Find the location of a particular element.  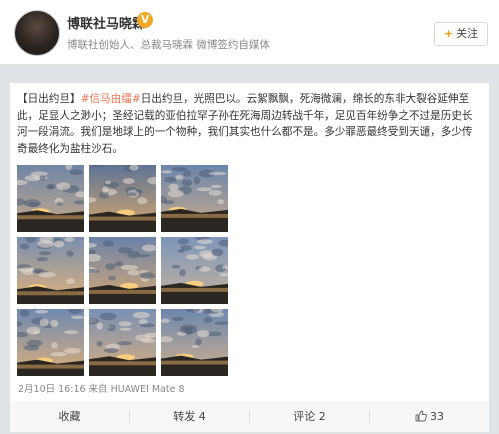

profile-description: 博联社创始人、总裁马晓霖 微博签约自媒体 is located at coordinates (168, 45).